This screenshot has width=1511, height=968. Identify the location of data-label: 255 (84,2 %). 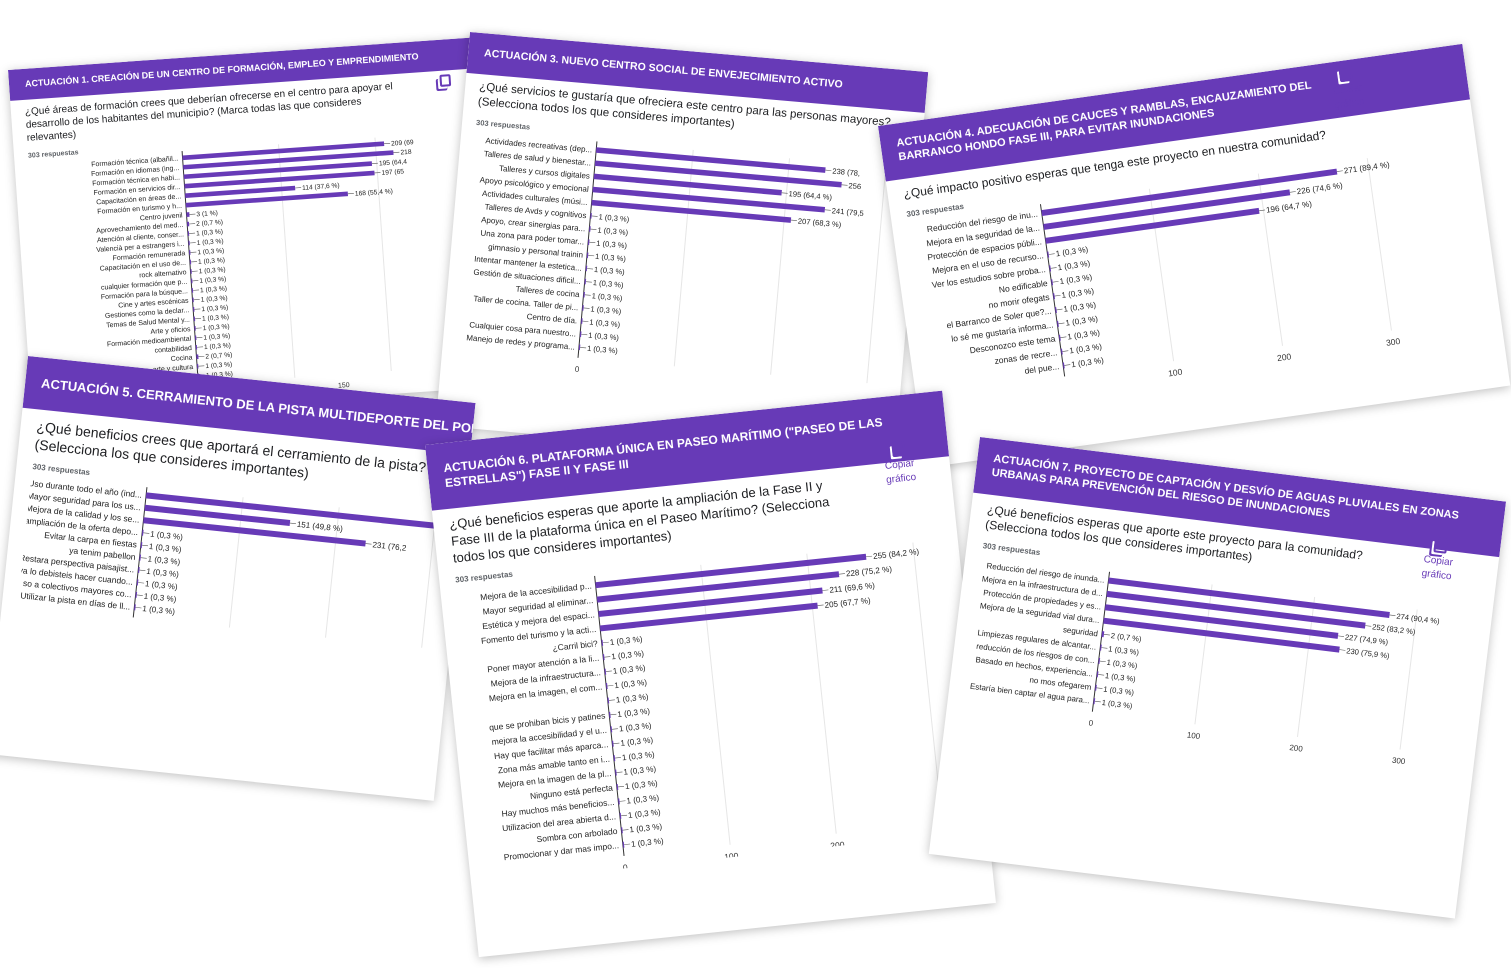
(896, 554).